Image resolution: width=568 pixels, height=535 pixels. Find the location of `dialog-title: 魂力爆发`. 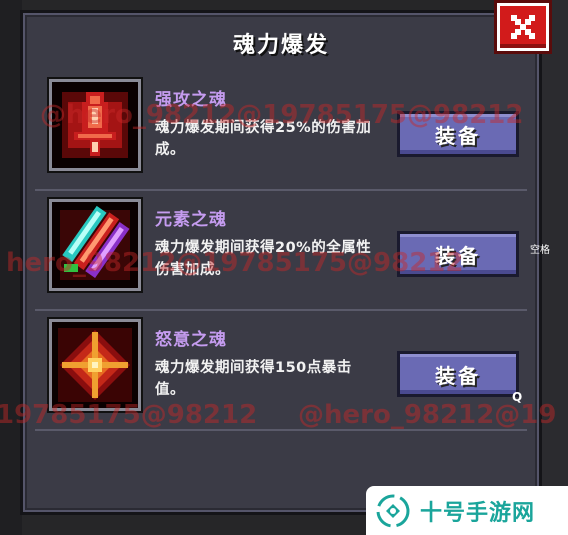

dialog-title: 魂力爆发 is located at coordinates (280, 45).